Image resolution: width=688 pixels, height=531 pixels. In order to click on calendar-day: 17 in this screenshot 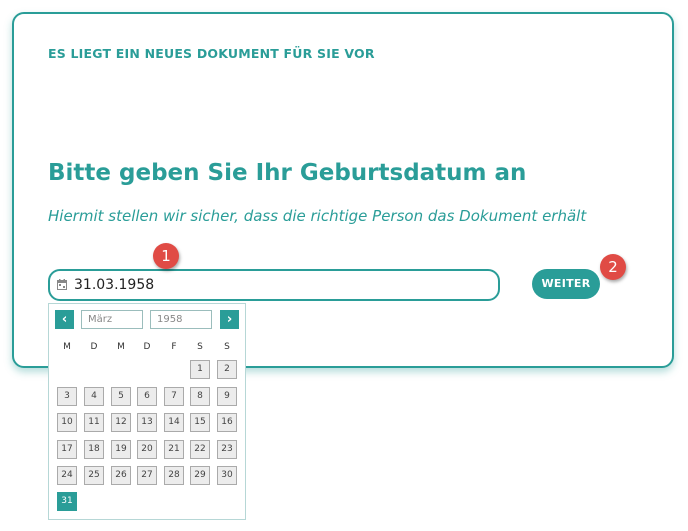, I will do `click(67, 449)`.